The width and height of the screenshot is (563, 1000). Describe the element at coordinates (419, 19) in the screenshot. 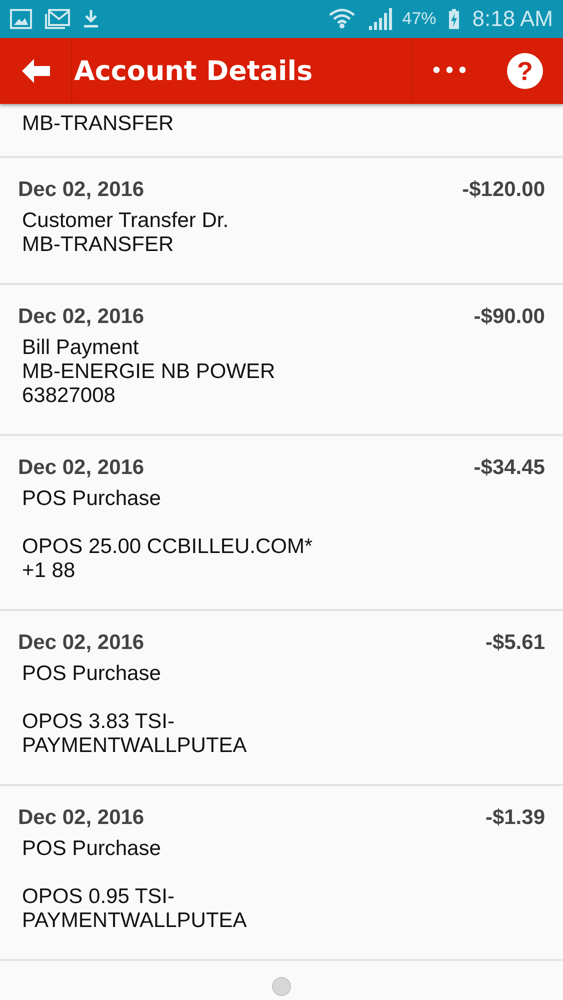

I see `battery-percent: 47%` at that location.